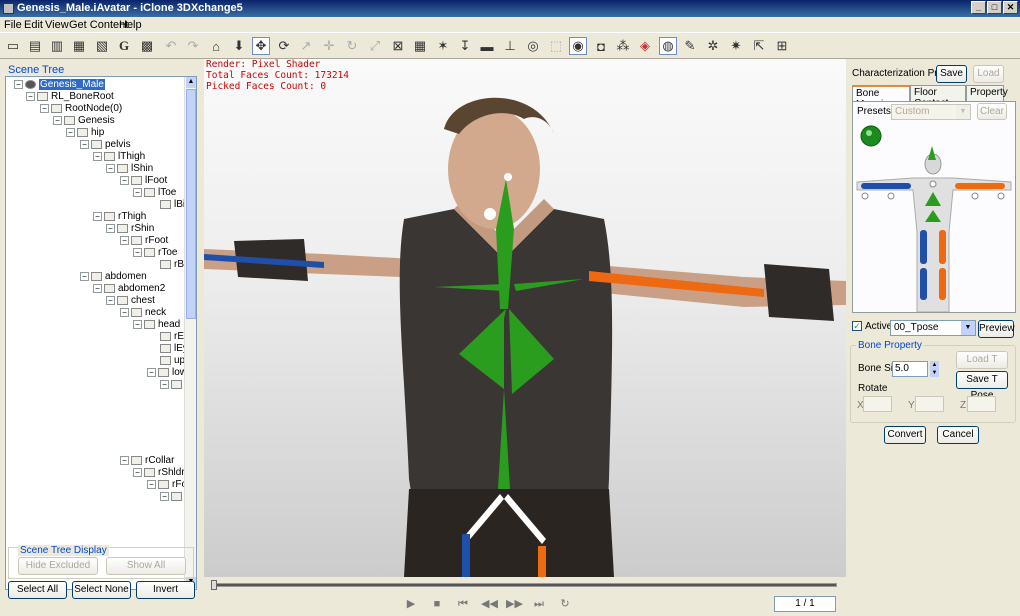 The height and width of the screenshot is (616, 1020). What do you see at coordinates (987, 93) in the screenshot?
I see `tab-property: Property` at bounding box center [987, 93].